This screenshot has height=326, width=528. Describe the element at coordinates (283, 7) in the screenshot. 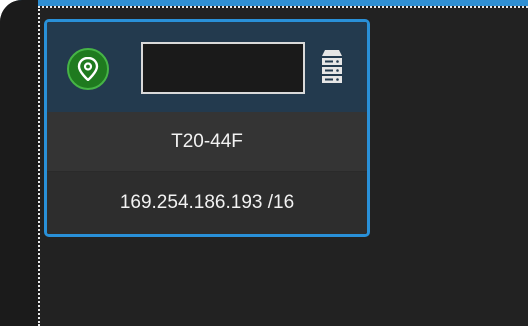

I see `selection-guide-horizontal` at that location.